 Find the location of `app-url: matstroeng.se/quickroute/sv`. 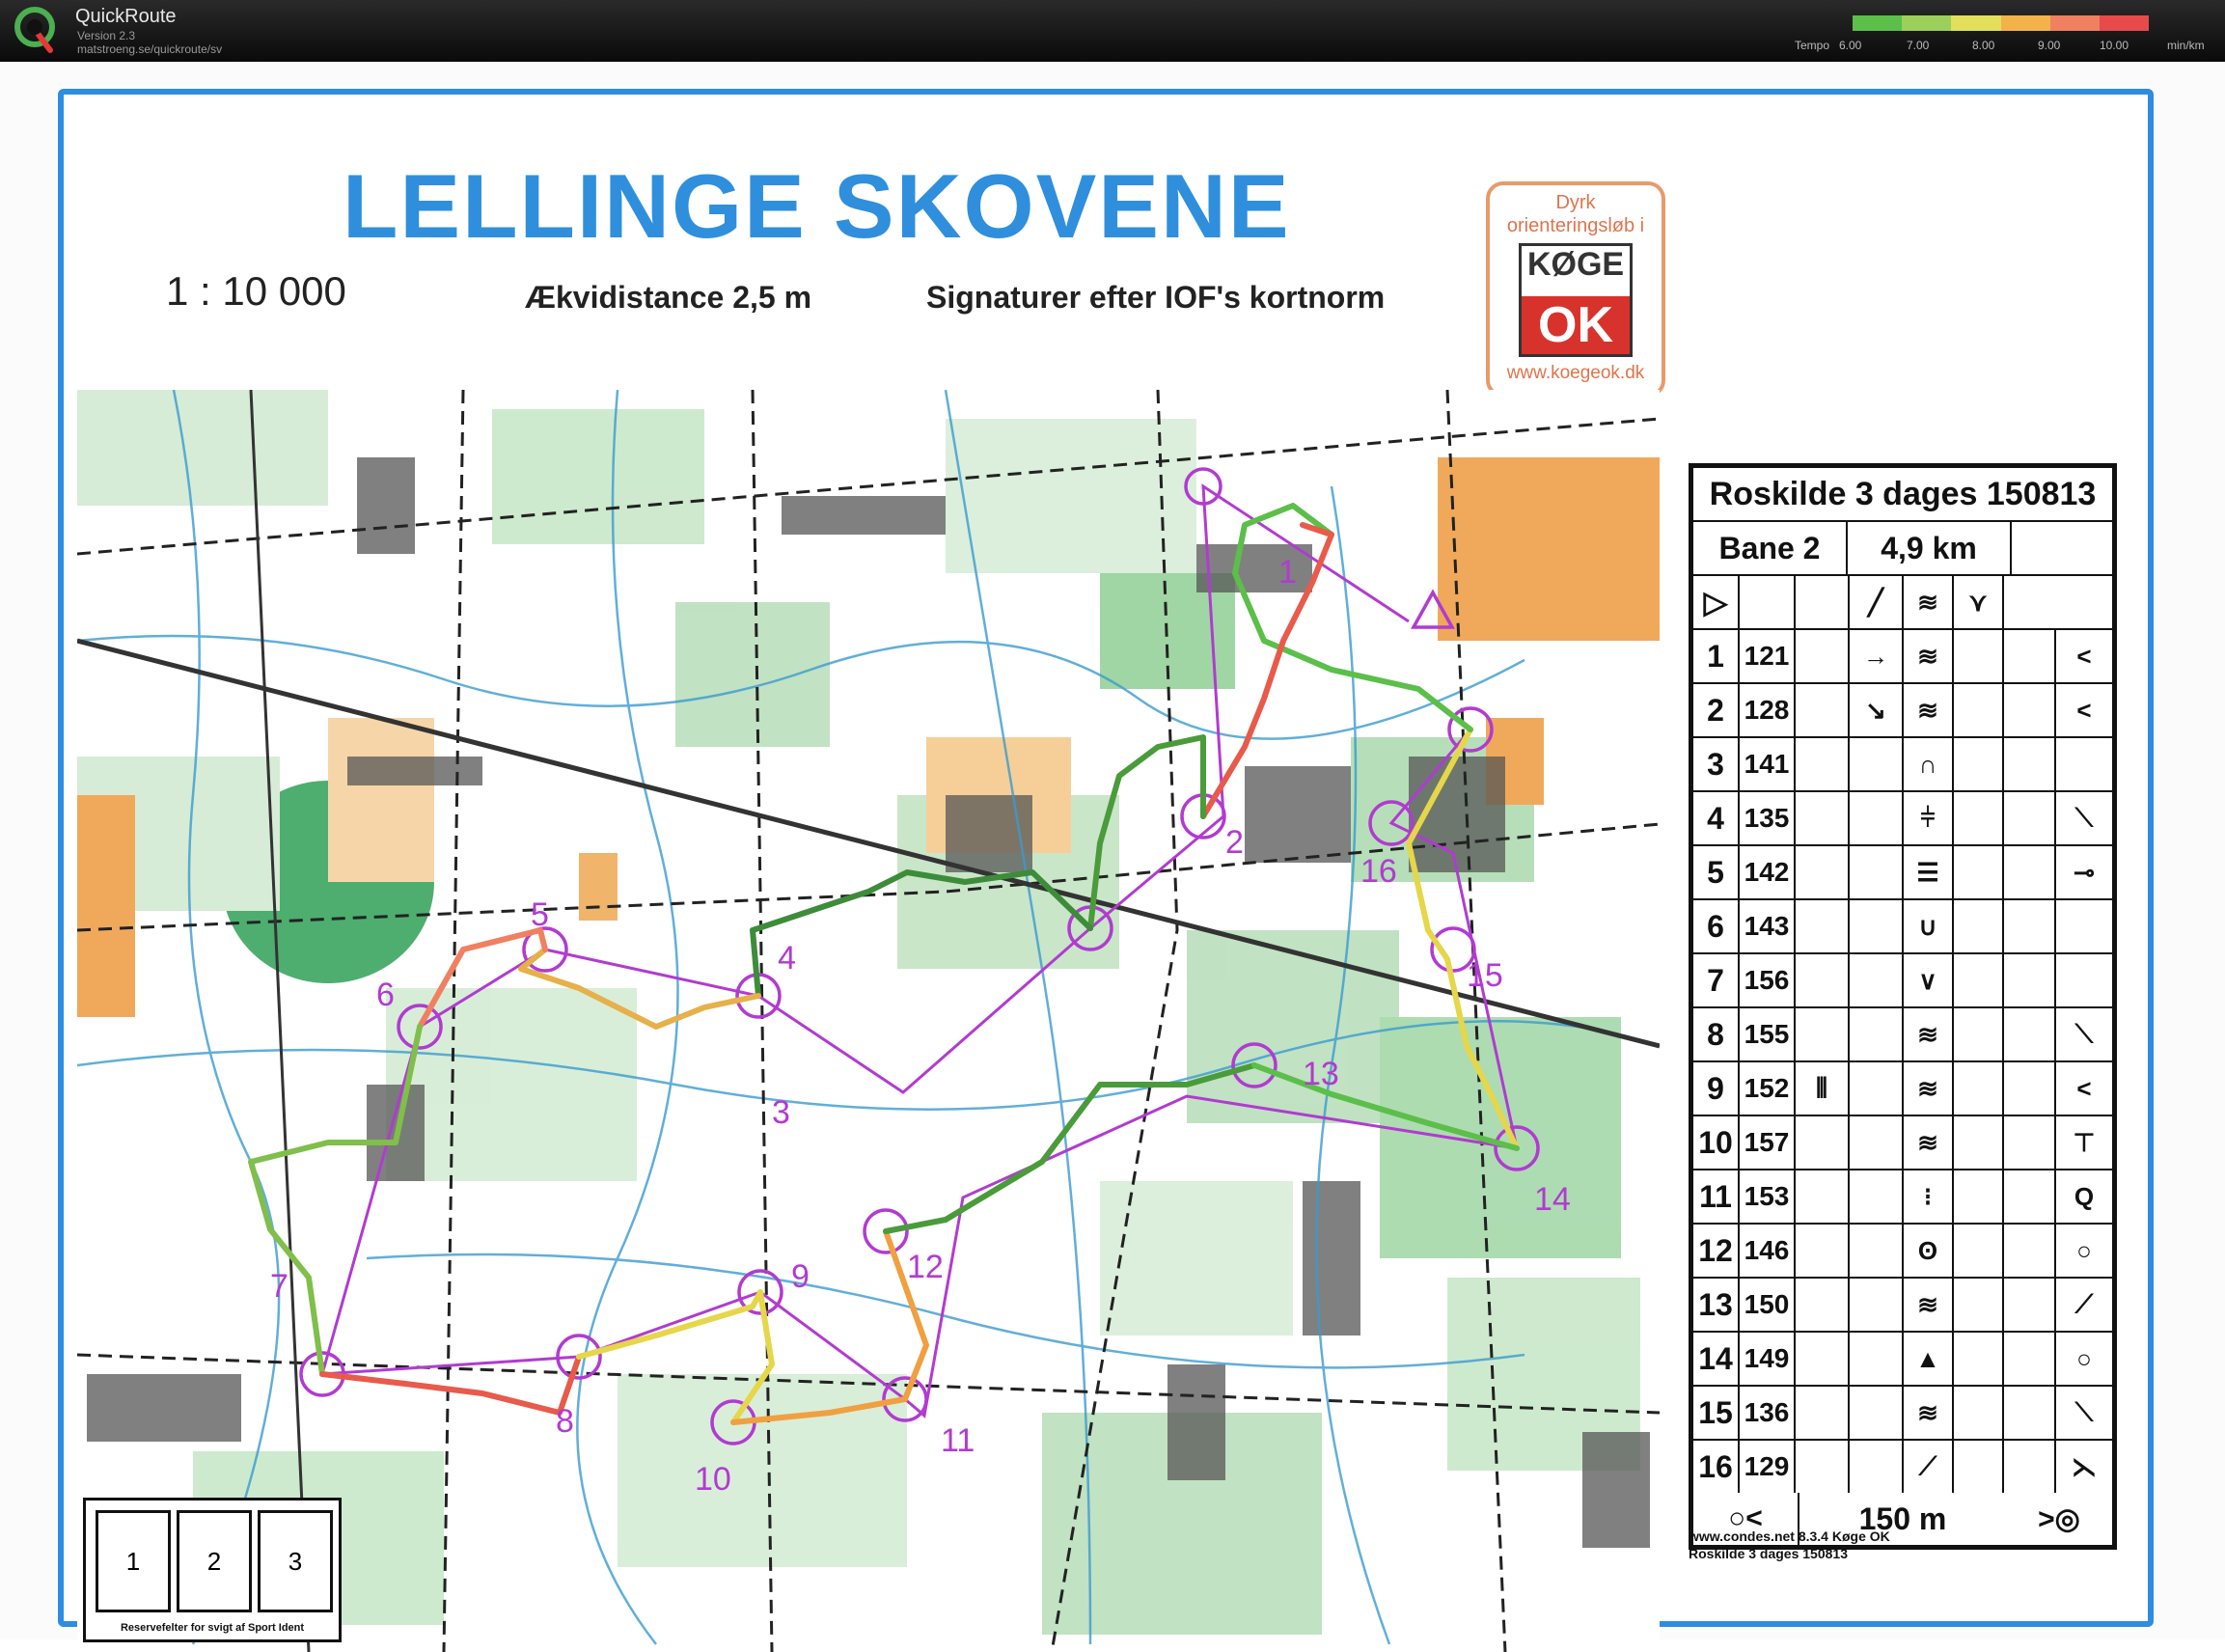

app-url: matstroeng.se/quickroute/sv is located at coordinates (149, 49).